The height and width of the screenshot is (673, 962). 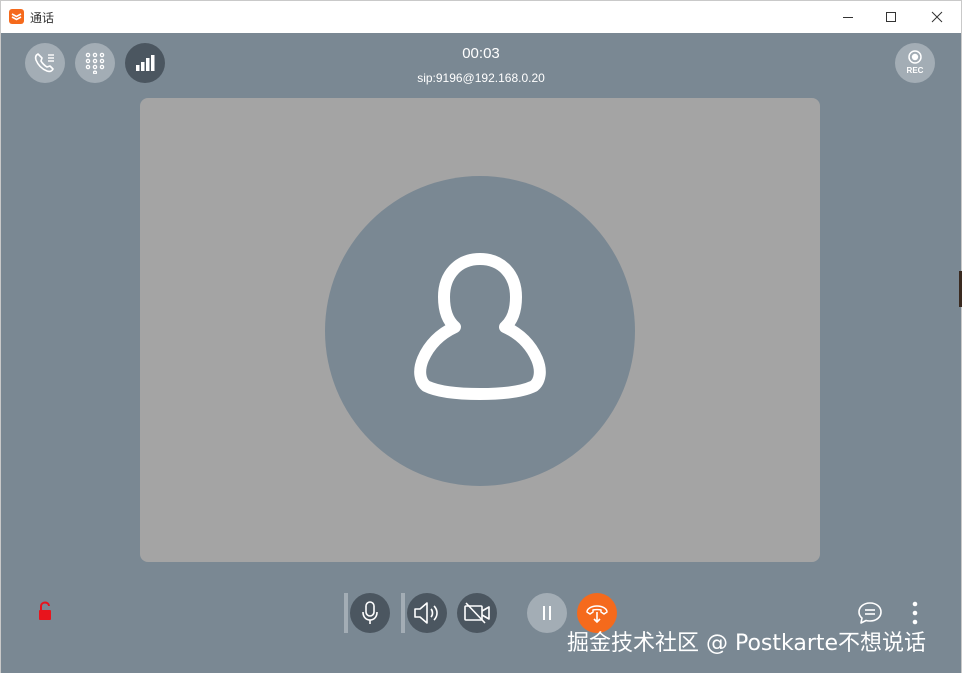 I want to click on window-title: 通话, so click(x=42, y=18).